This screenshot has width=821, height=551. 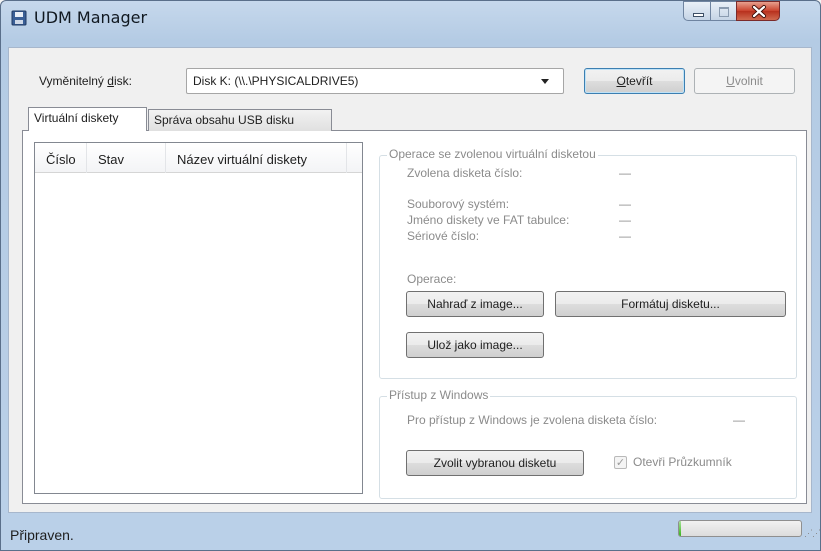 What do you see at coordinates (545, 81) in the screenshot?
I see `chevron-down-icon` at bounding box center [545, 81].